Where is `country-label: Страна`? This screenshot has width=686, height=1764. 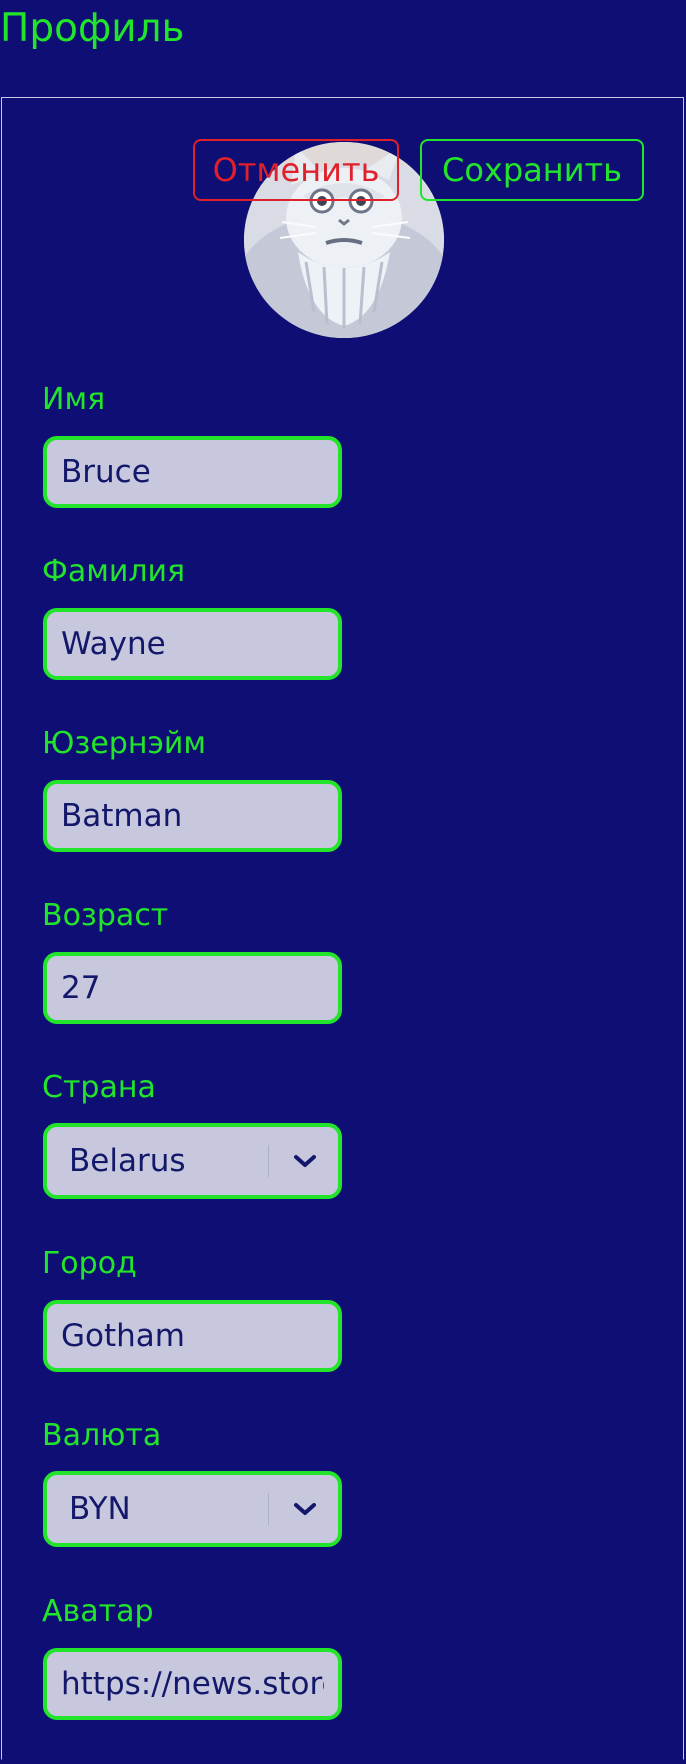 country-label: Страна is located at coordinates (99, 1087).